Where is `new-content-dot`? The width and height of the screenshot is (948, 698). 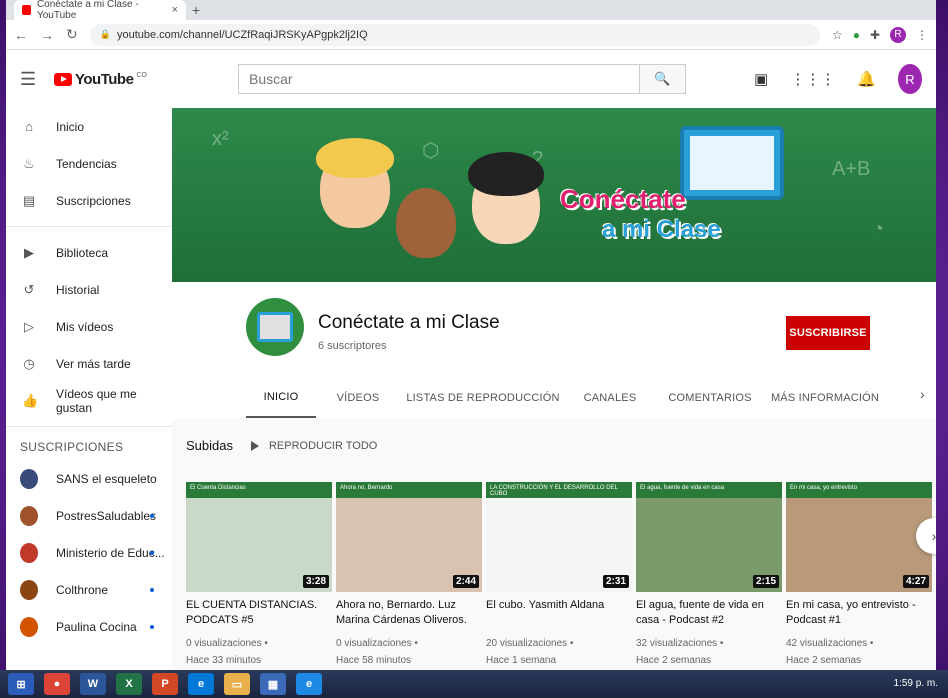
new-content-dot is located at coordinates (152, 515).